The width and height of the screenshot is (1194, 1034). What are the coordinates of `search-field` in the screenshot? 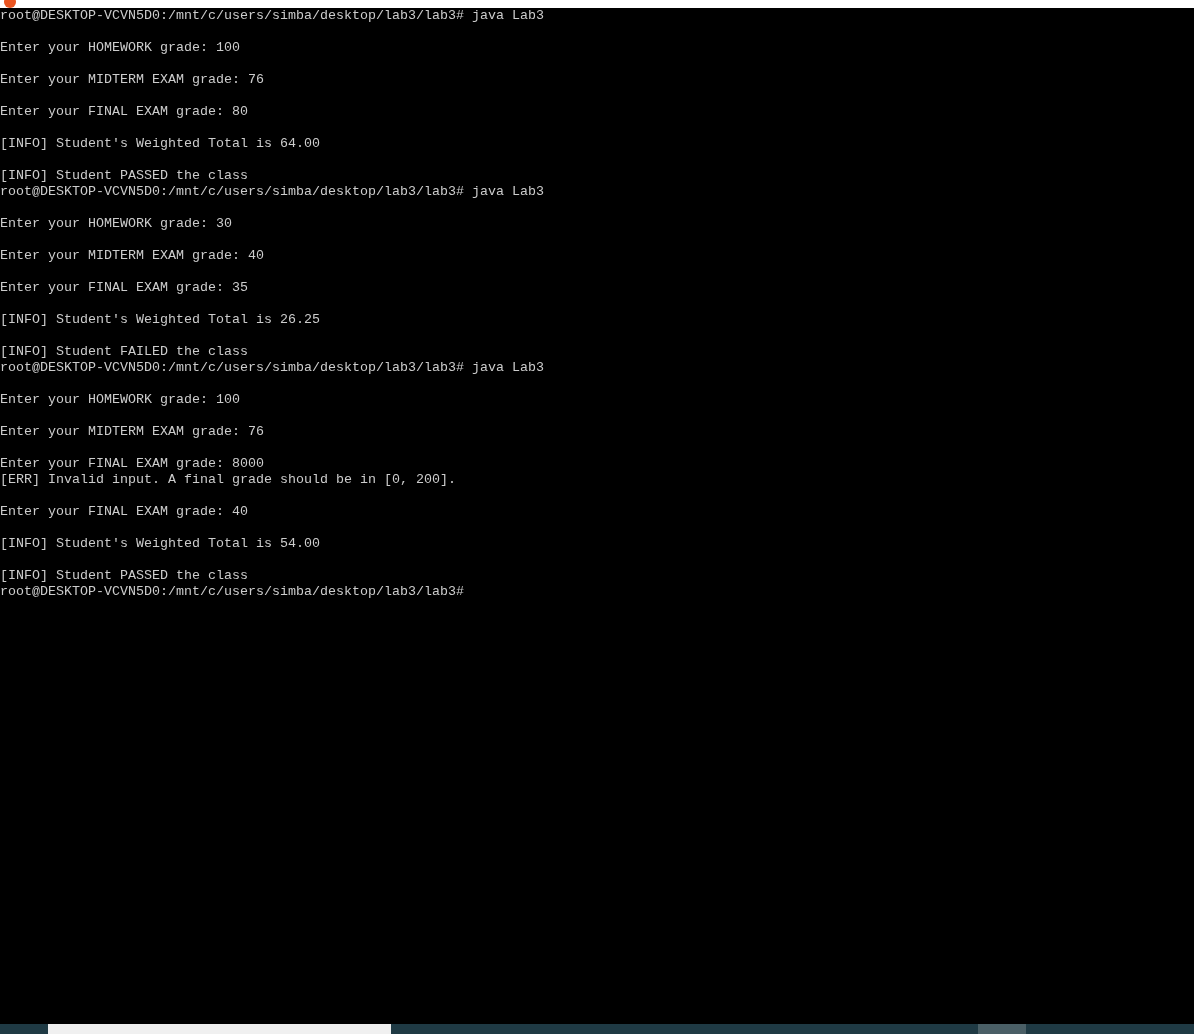 It's located at (219, 1029).